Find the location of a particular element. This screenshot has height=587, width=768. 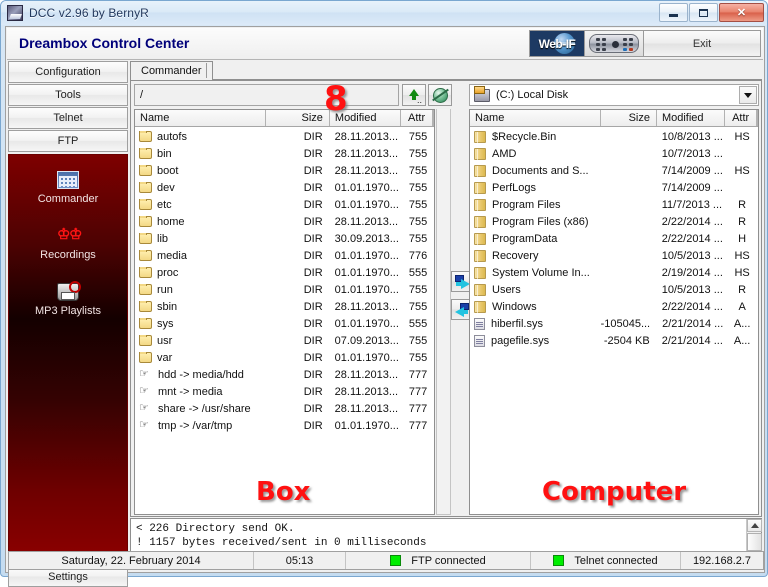

sidebar-item-commander: Commander is located at coordinates (68, 188).